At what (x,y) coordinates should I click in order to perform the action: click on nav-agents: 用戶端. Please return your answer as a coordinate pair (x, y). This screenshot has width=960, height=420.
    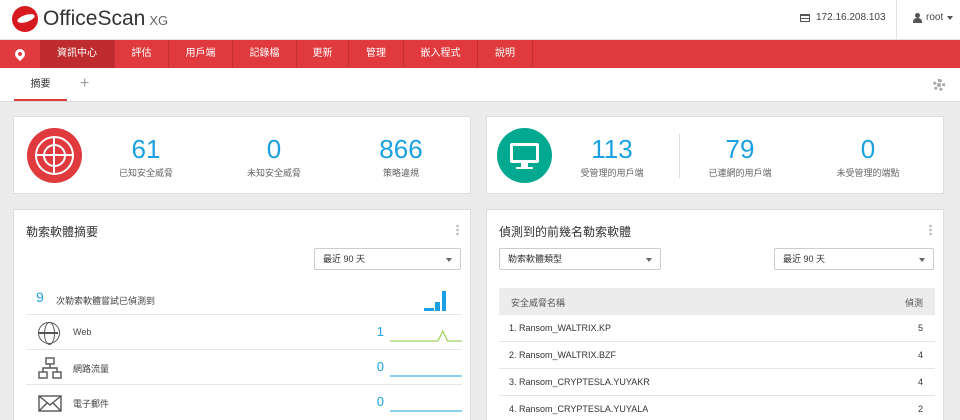
    Looking at the image, I should click on (201, 54).